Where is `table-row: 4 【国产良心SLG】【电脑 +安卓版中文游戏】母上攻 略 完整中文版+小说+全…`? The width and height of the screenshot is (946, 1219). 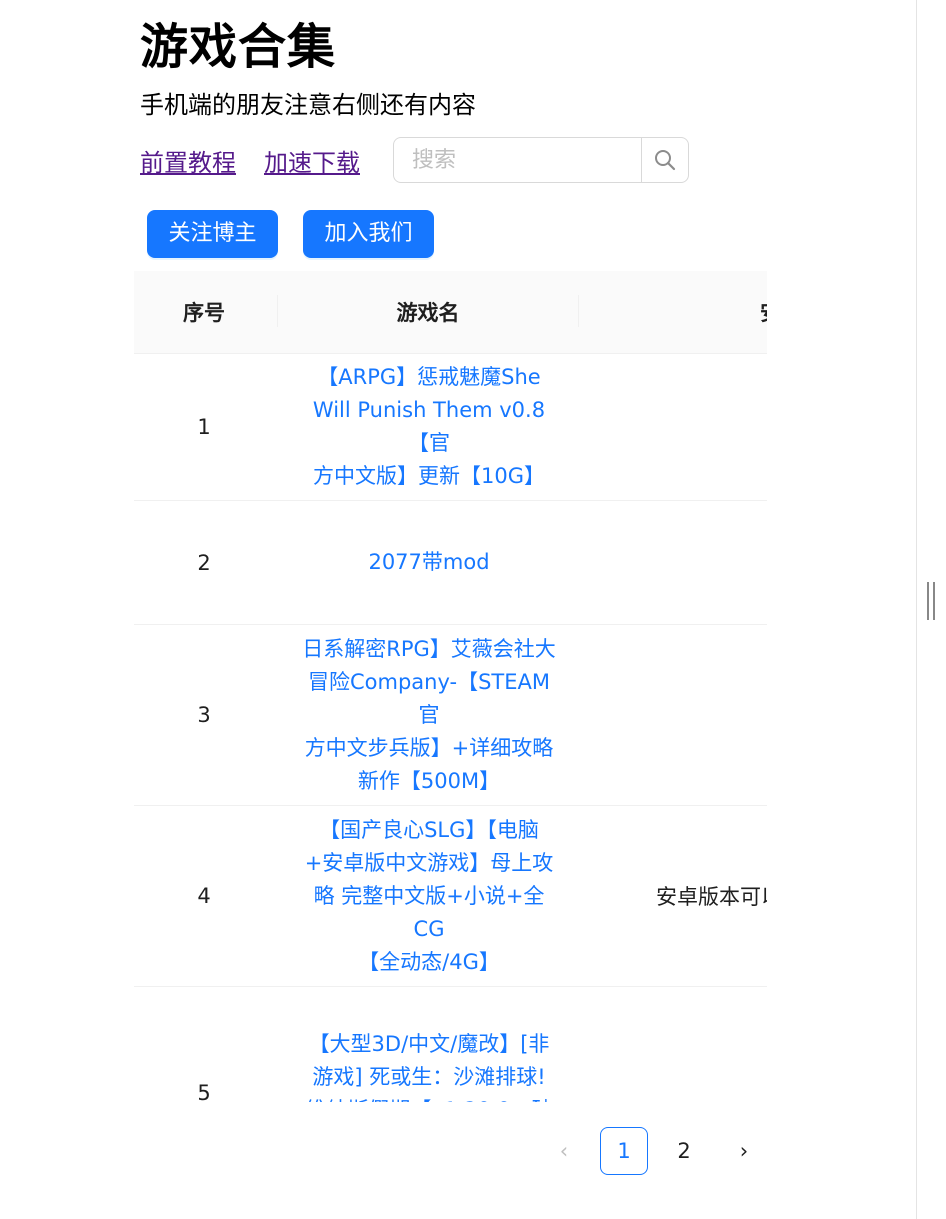 table-row: 4 【国产良心SLG】【电脑 +安卓版中文游戏】母上攻 略 完整中文版+小说+全… is located at coordinates (450, 896).